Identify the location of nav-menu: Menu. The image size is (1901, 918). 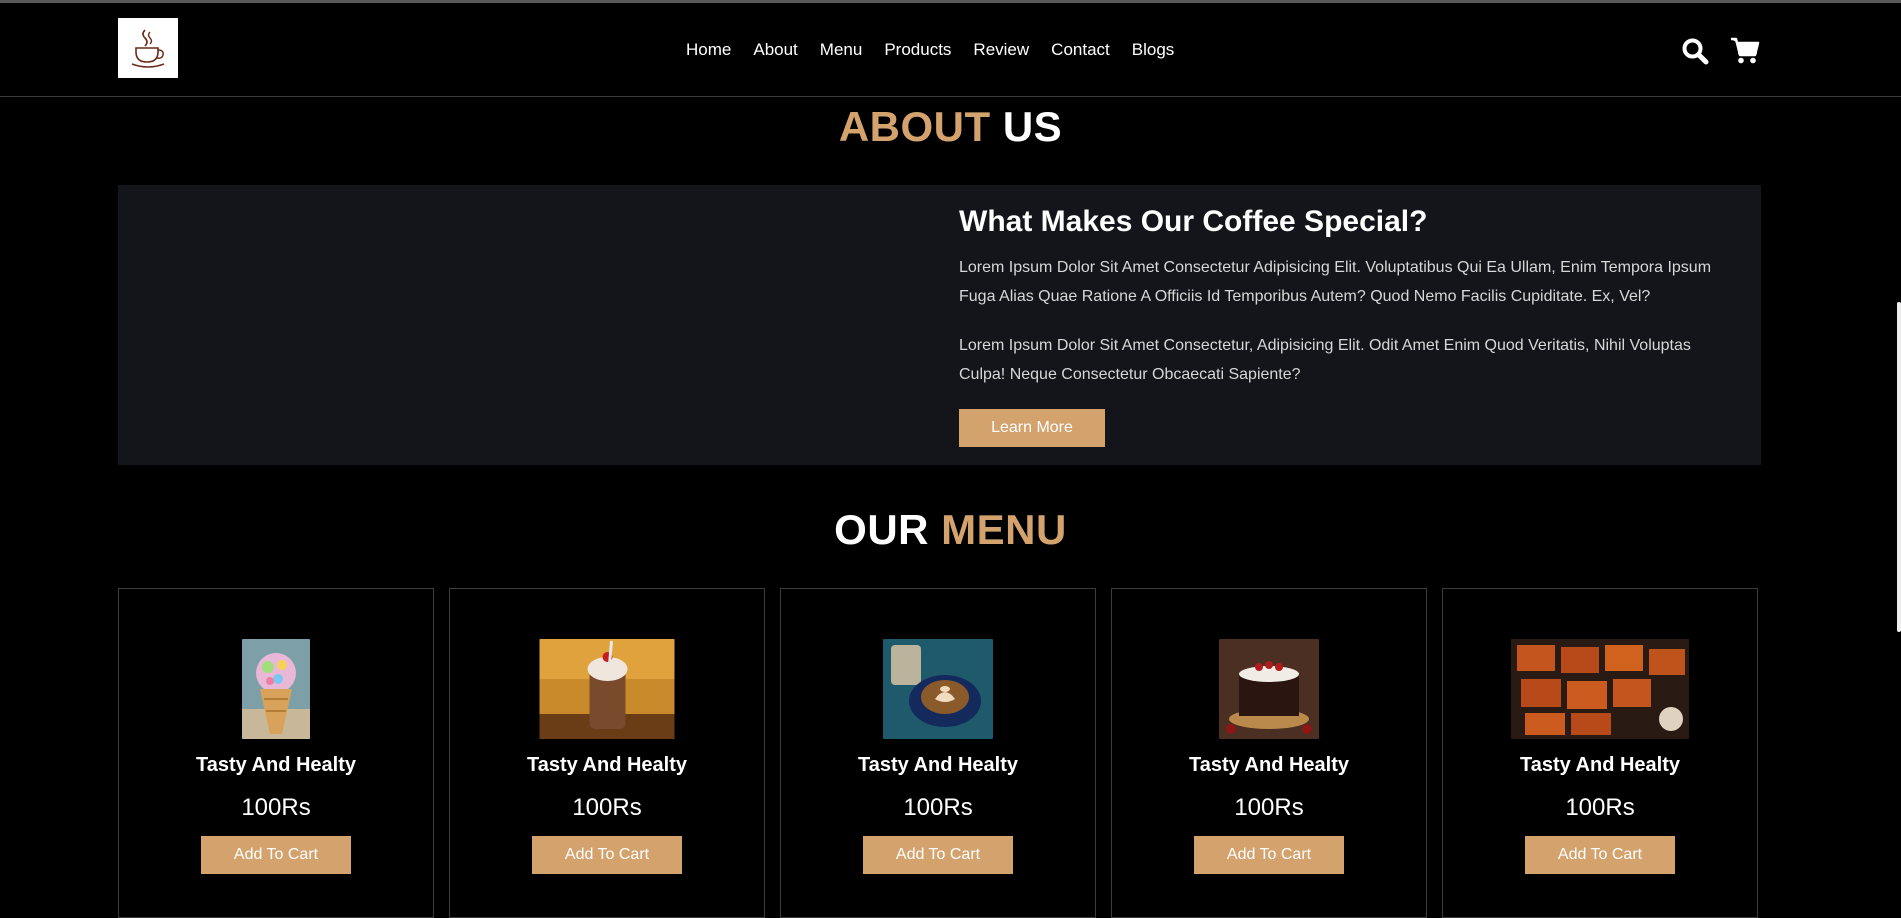
(841, 50).